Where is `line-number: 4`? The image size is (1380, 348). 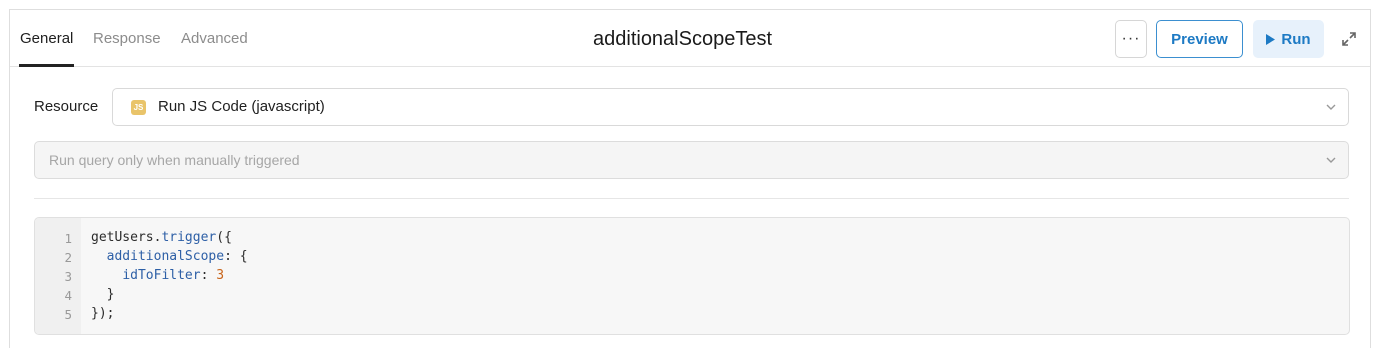 line-number: 4 is located at coordinates (68, 295).